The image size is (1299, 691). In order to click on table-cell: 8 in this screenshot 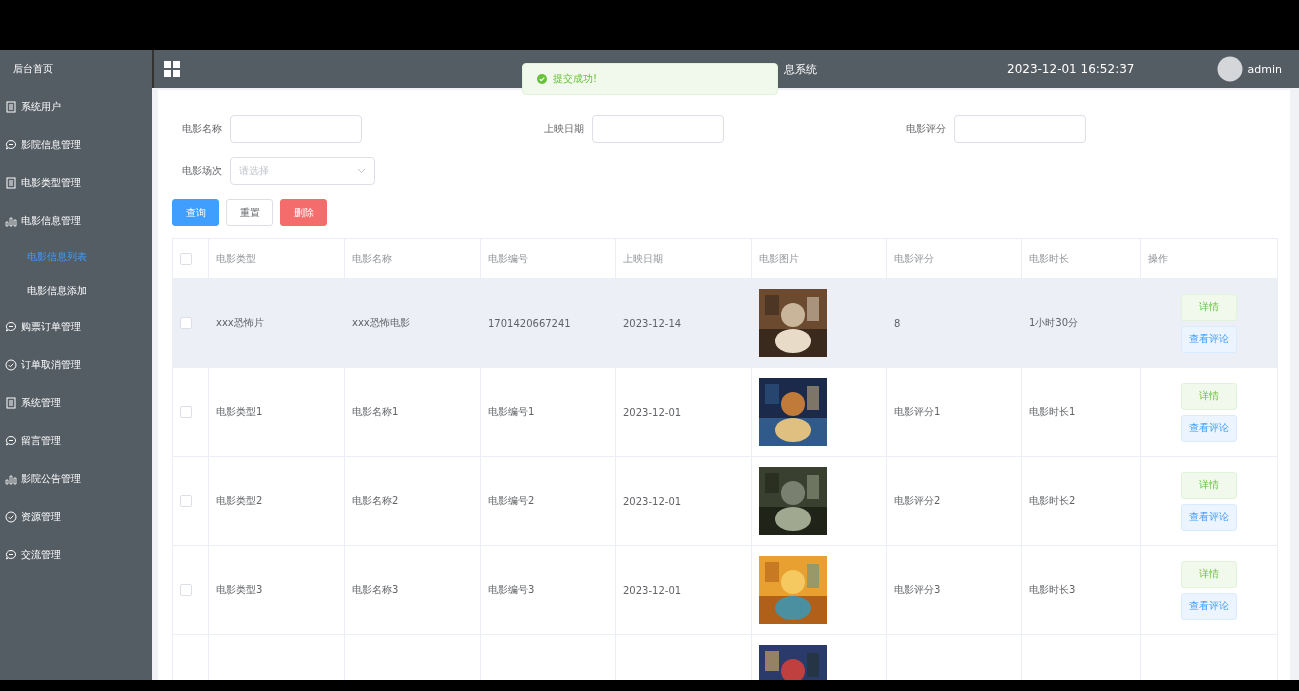, I will do `click(897, 323)`.